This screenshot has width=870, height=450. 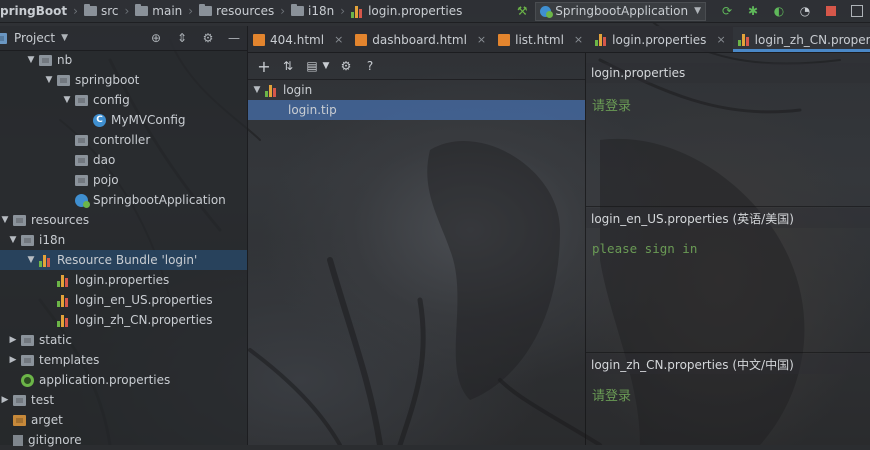 I want to click on tree-item: arget, so click(x=123, y=420).